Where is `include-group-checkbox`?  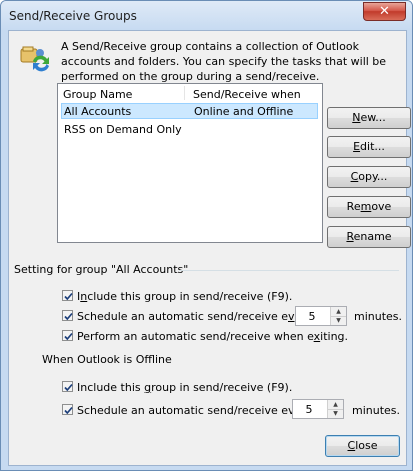 include-group-checkbox is located at coordinates (67, 295).